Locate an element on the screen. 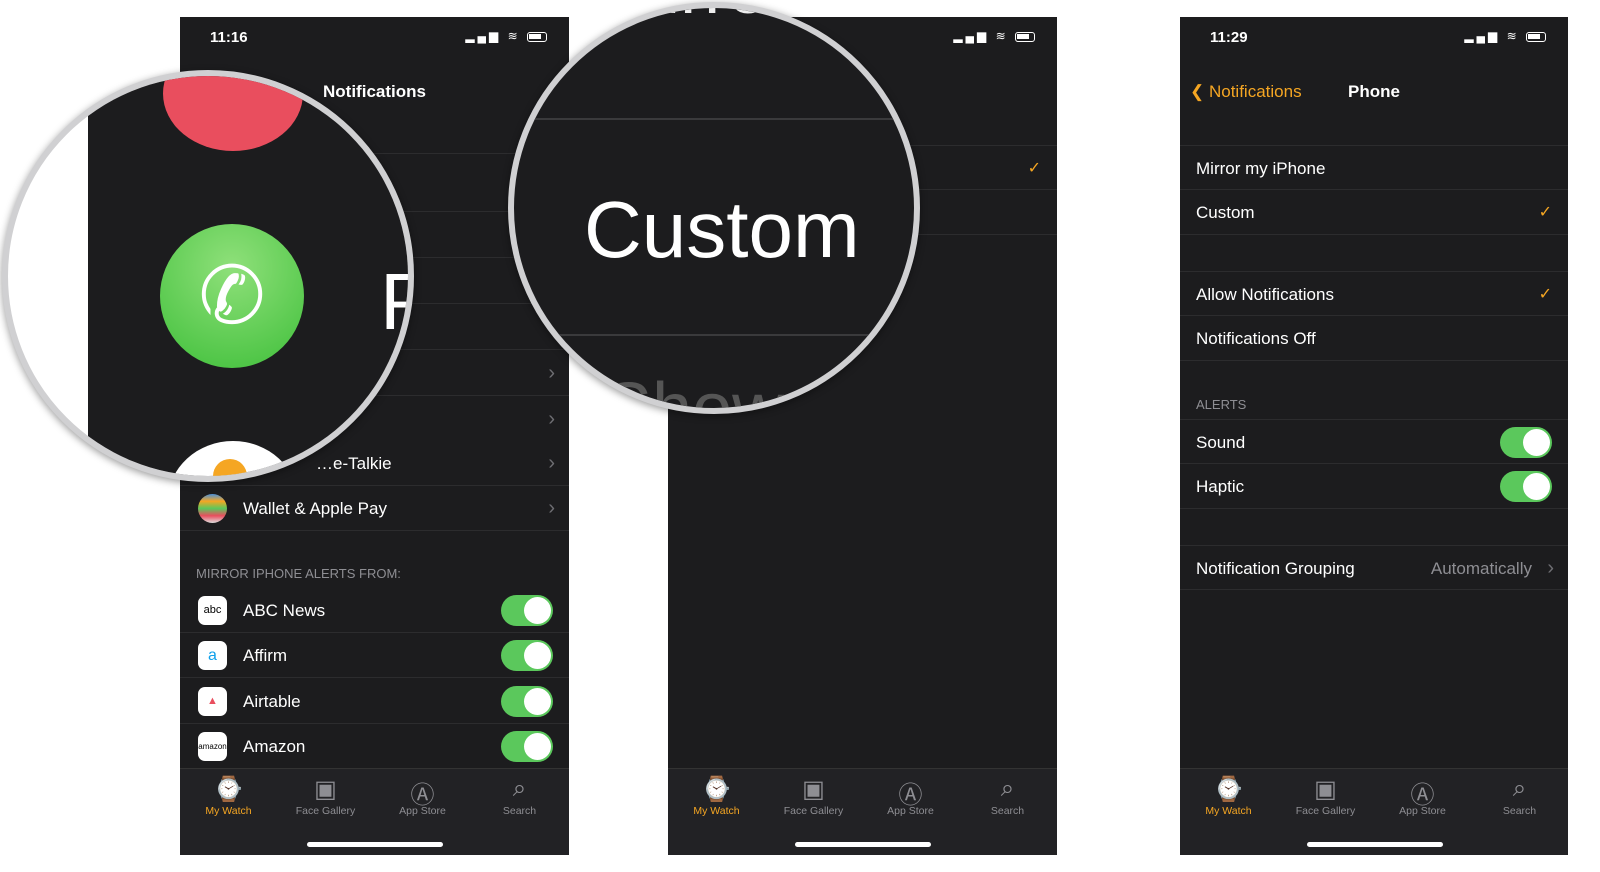 The width and height of the screenshot is (1600, 872). magnified-mirror-text: Mirror is located at coordinates (698, 19).